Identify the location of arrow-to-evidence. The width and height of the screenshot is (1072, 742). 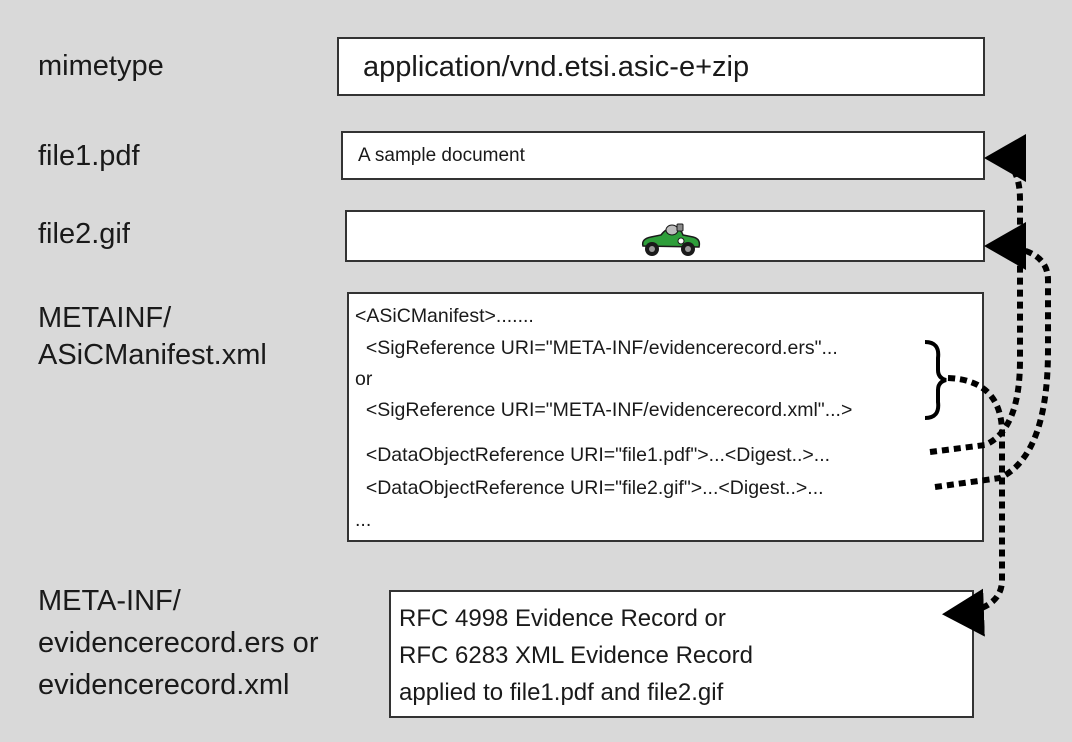
(973, 506).